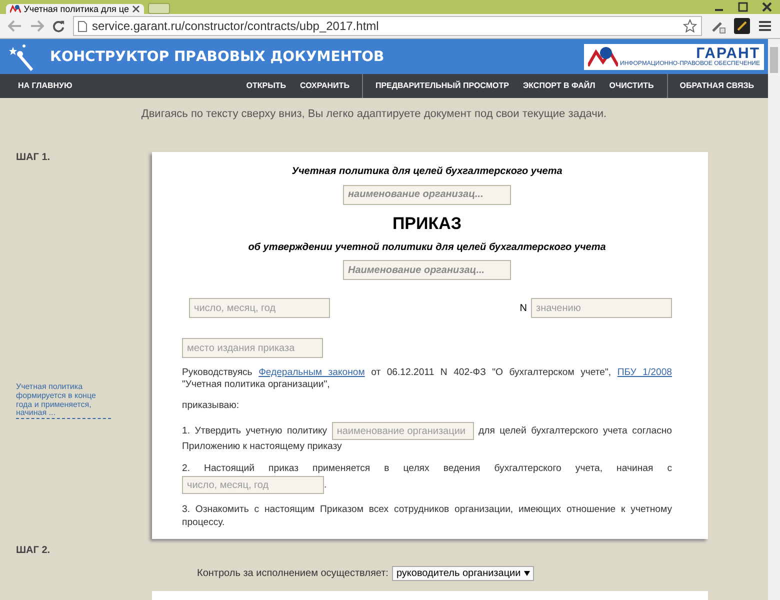 The image size is (780, 600). Describe the element at coordinates (523, 308) in the screenshot. I see `number-label: N` at that location.